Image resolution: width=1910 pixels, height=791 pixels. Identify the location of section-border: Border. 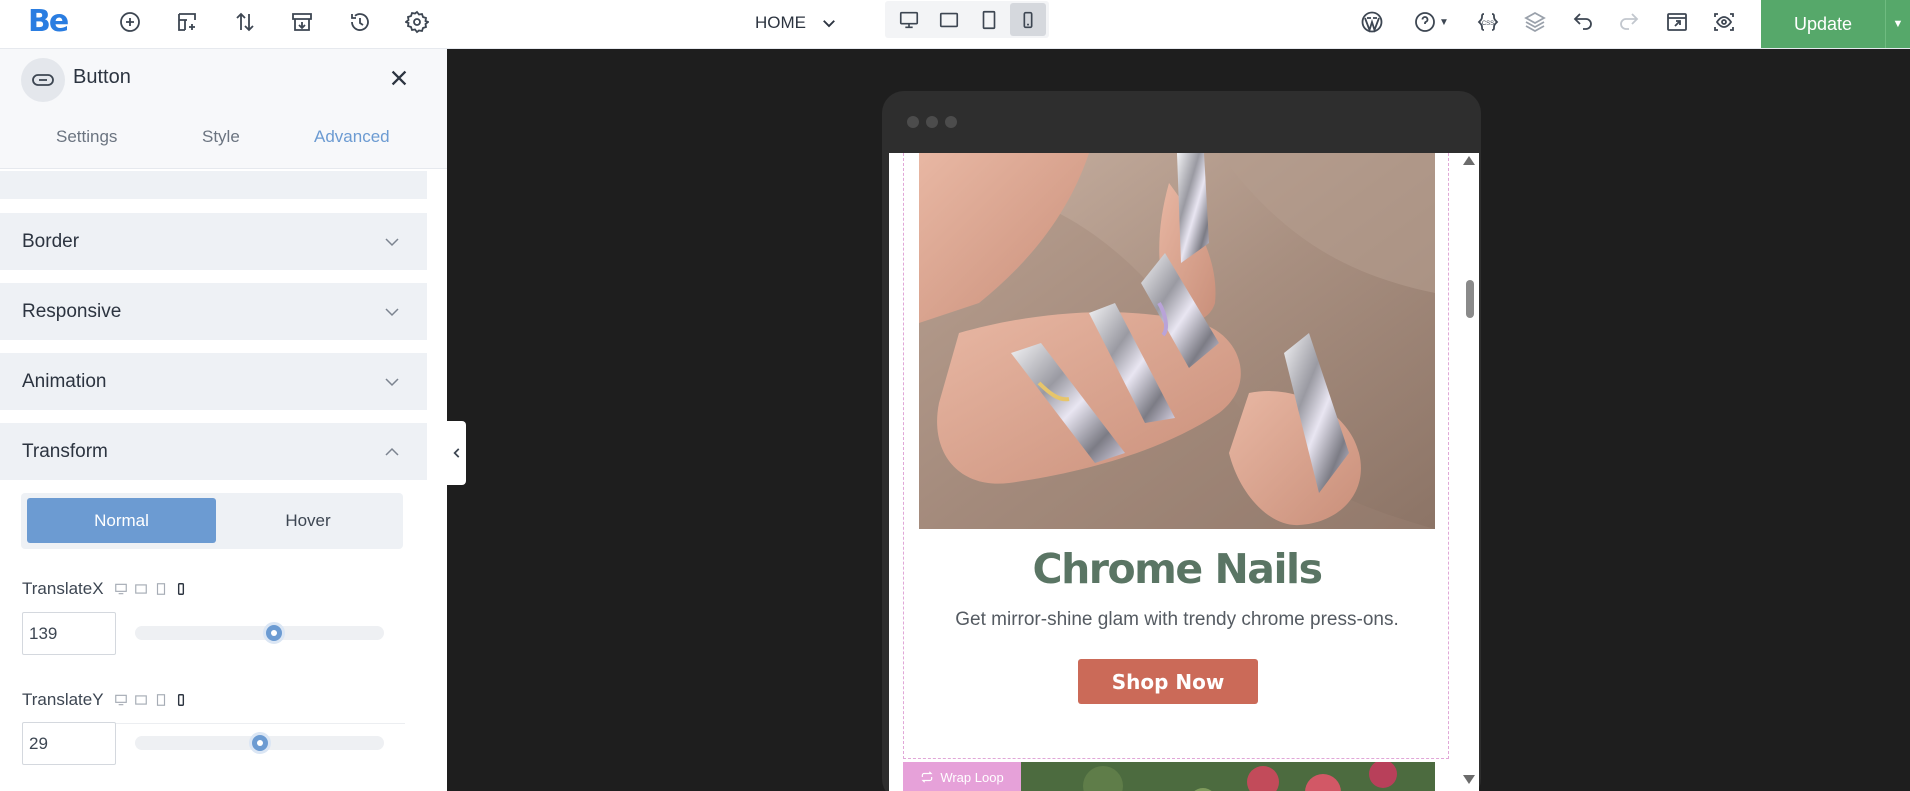
(213, 241).